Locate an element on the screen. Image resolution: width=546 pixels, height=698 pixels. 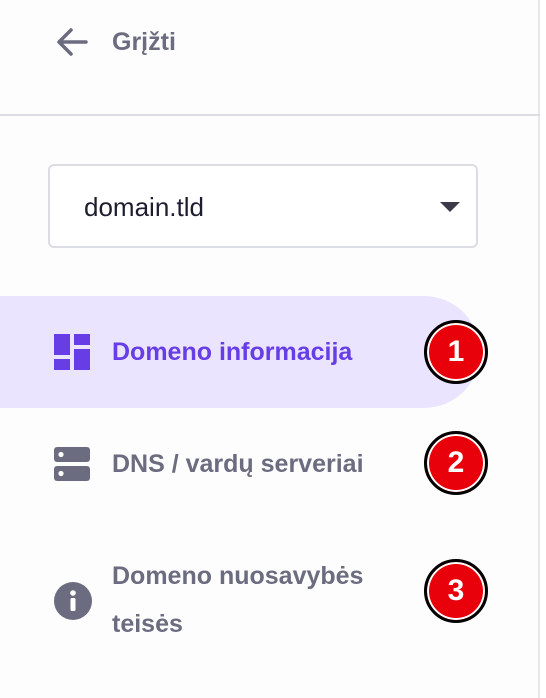
dashboard-grid-icon is located at coordinates (72, 354).